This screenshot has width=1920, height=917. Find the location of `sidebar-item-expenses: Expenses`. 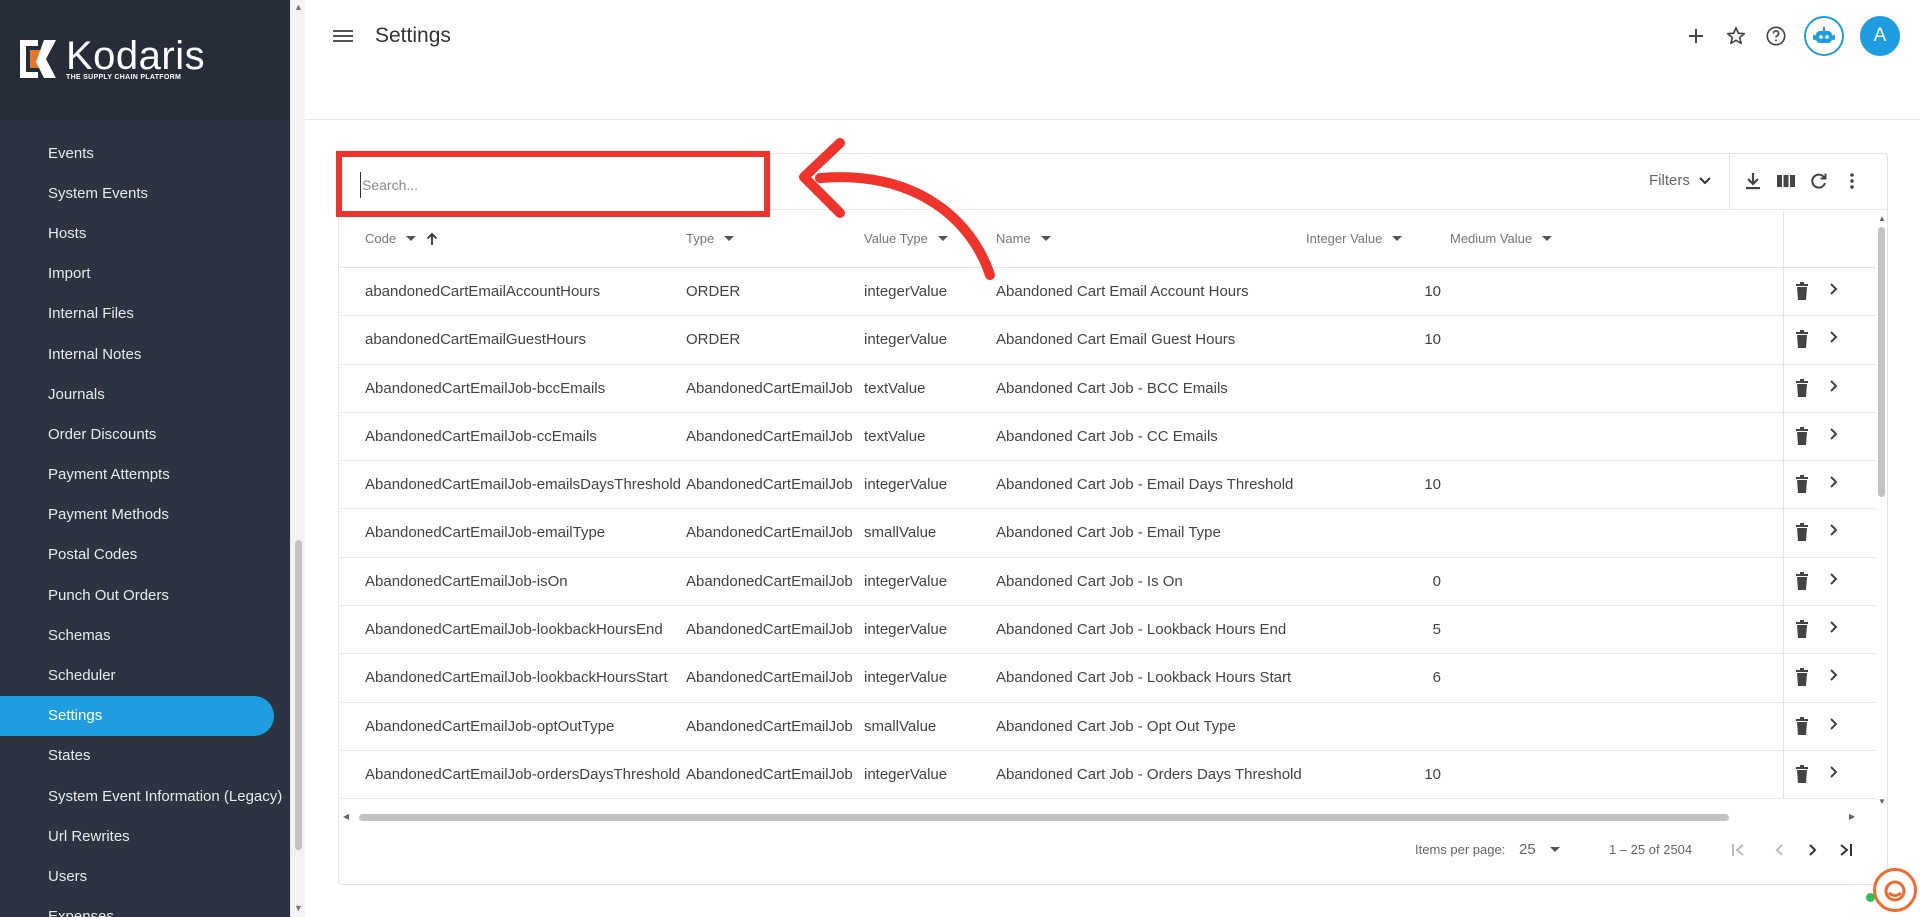

sidebar-item-expenses: Expenses is located at coordinates (137, 907).